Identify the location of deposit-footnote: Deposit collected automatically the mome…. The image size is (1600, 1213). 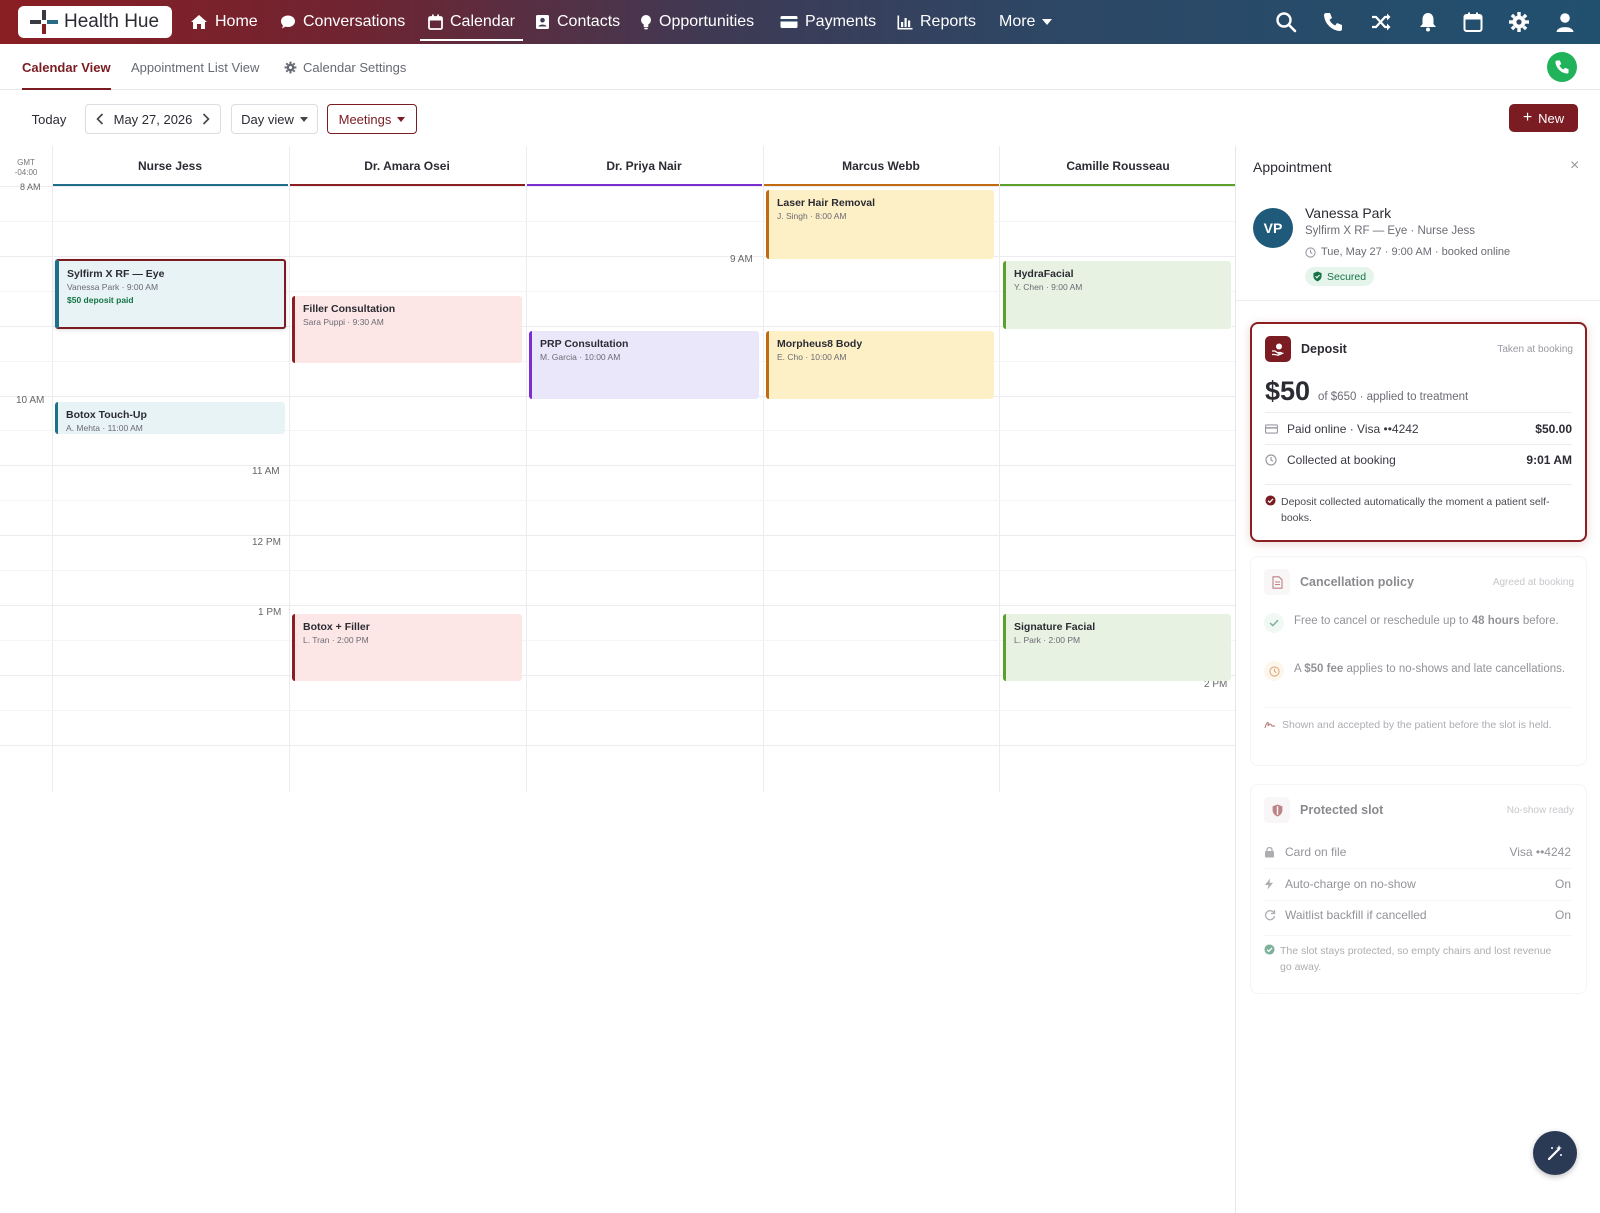
(1415, 510).